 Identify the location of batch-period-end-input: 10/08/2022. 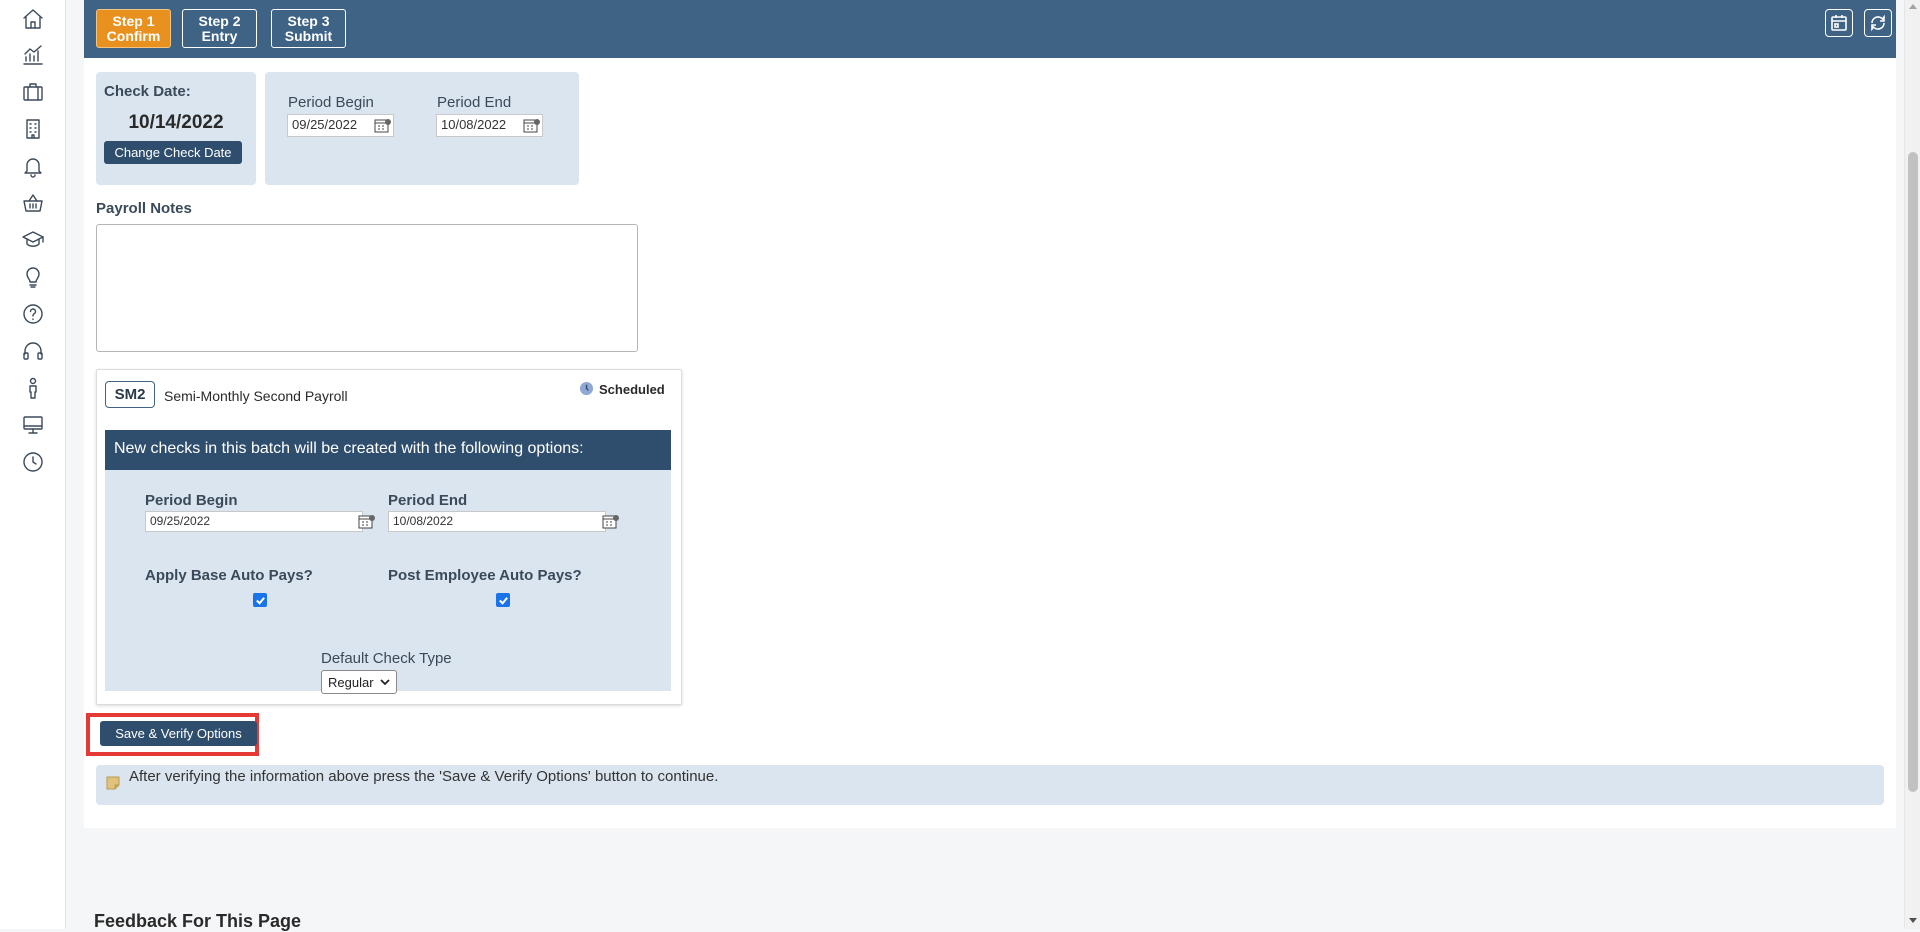
(497, 521).